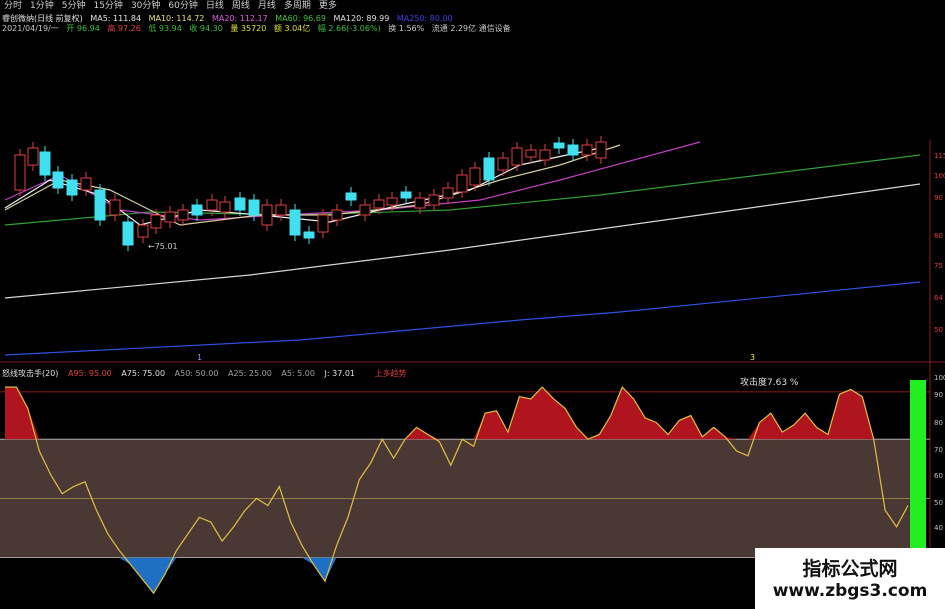 The height and width of the screenshot is (609, 945). Describe the element at coordinates (267, 6) in the screenshot. I see `period-tab: 月线` at that location.